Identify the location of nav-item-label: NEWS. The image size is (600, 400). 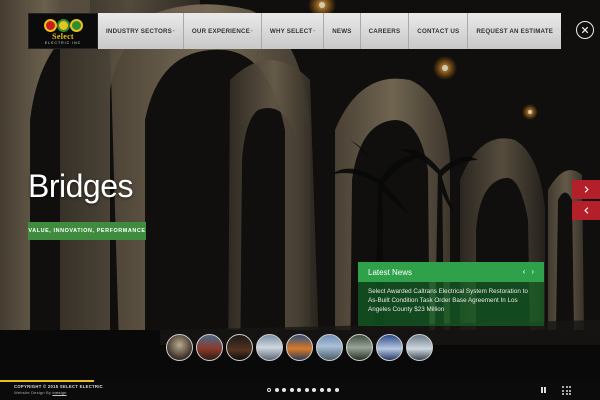
(342, 31).